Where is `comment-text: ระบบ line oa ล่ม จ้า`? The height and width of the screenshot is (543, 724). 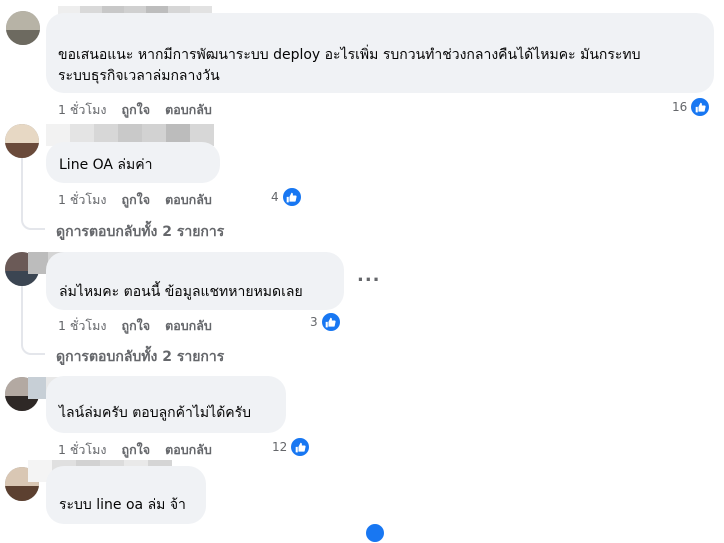
comment-text: ระบบ line oa ล่ม จ้า is located at coordinates (122, 505).